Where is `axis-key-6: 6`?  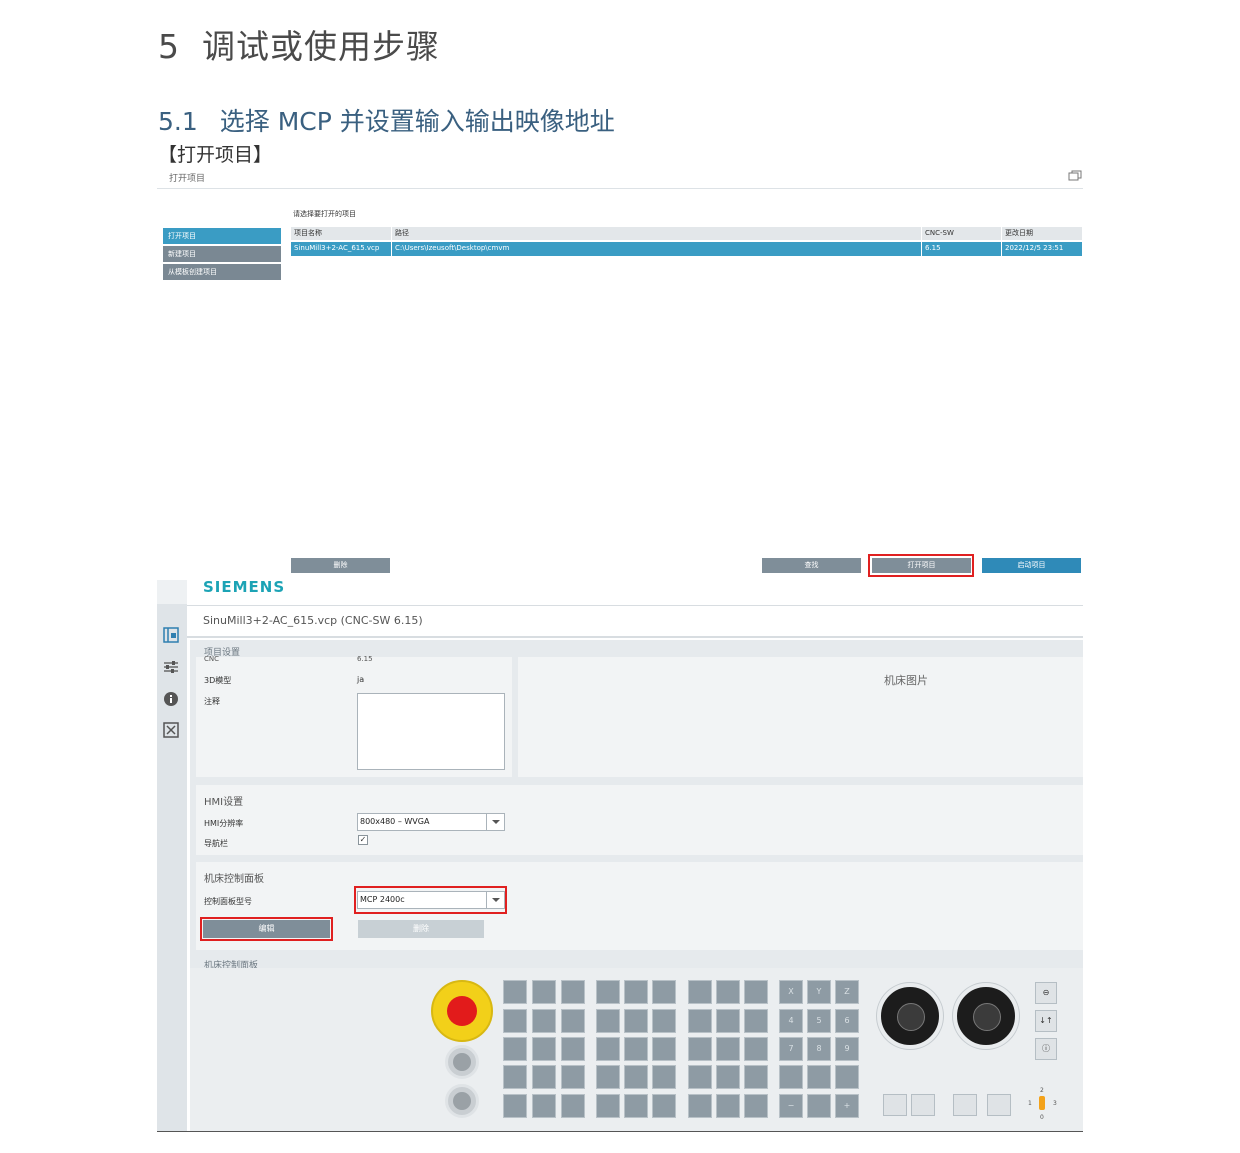 axis-key-6: 6 is located at coordinates (847, 1021).